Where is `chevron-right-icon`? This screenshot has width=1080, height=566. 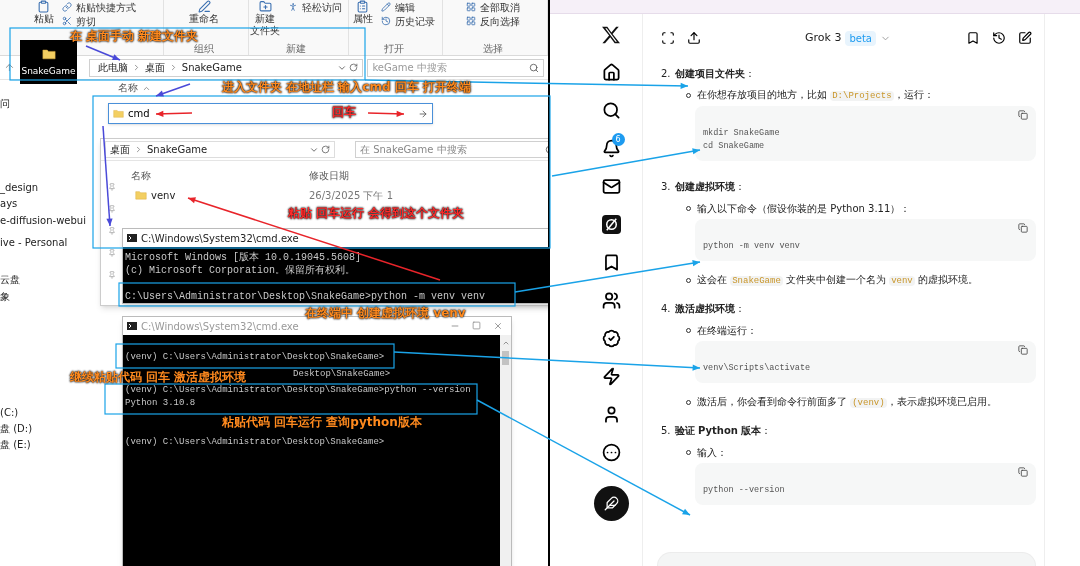 chevron-right-icon is located at coordinates (138, 149).